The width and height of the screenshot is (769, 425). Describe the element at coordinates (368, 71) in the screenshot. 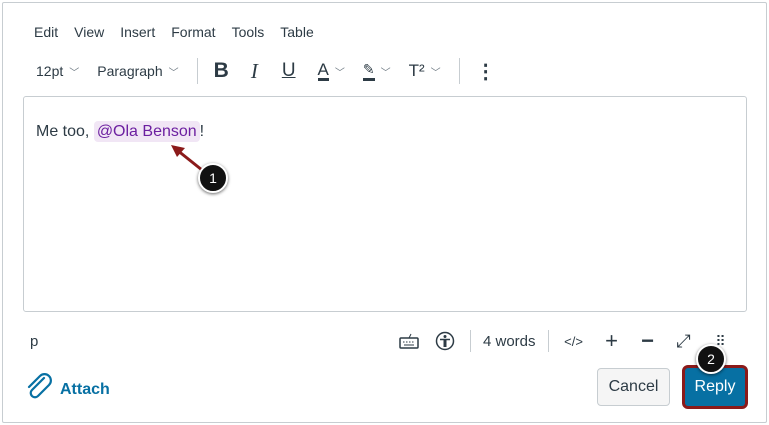

I see `highlighter-icon: ✎` at that location.